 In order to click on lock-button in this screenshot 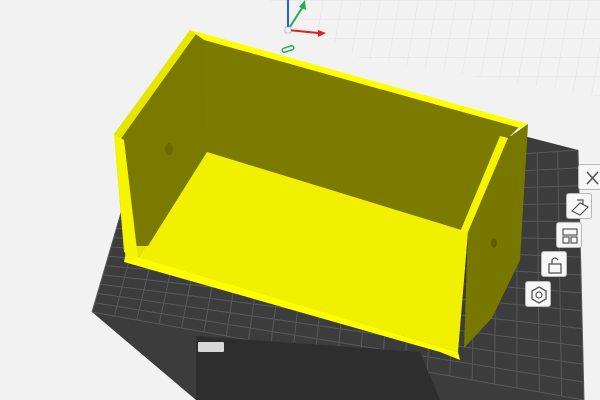, I will do `click(554, 264)`.